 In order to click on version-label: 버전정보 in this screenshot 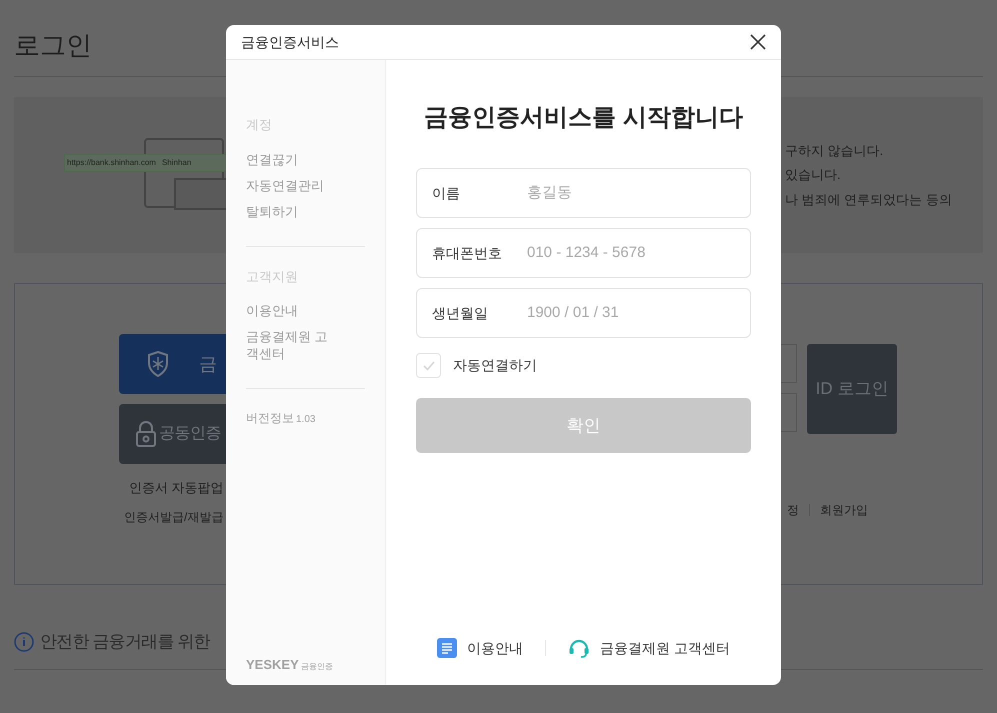, I will do `click(270, 418)`.